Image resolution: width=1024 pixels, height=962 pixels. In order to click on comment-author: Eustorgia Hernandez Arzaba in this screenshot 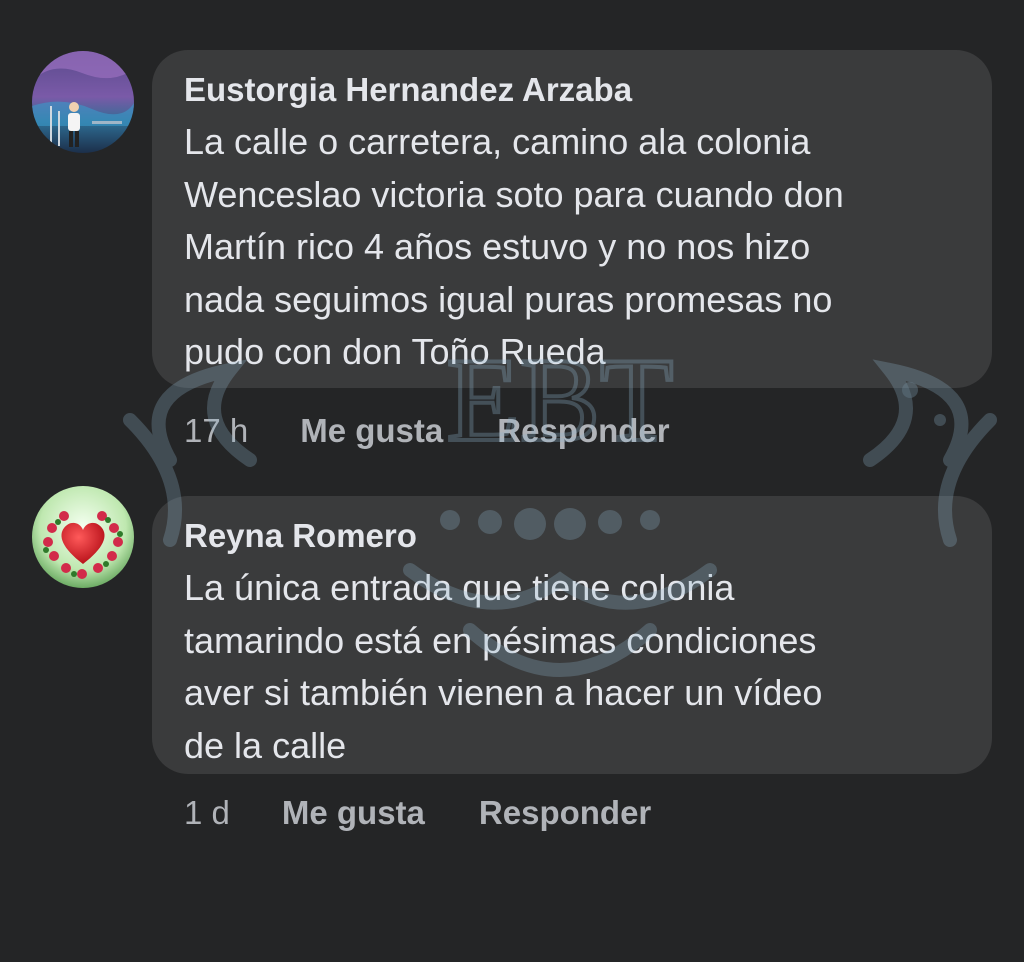, I will do `click(573, 90)`.